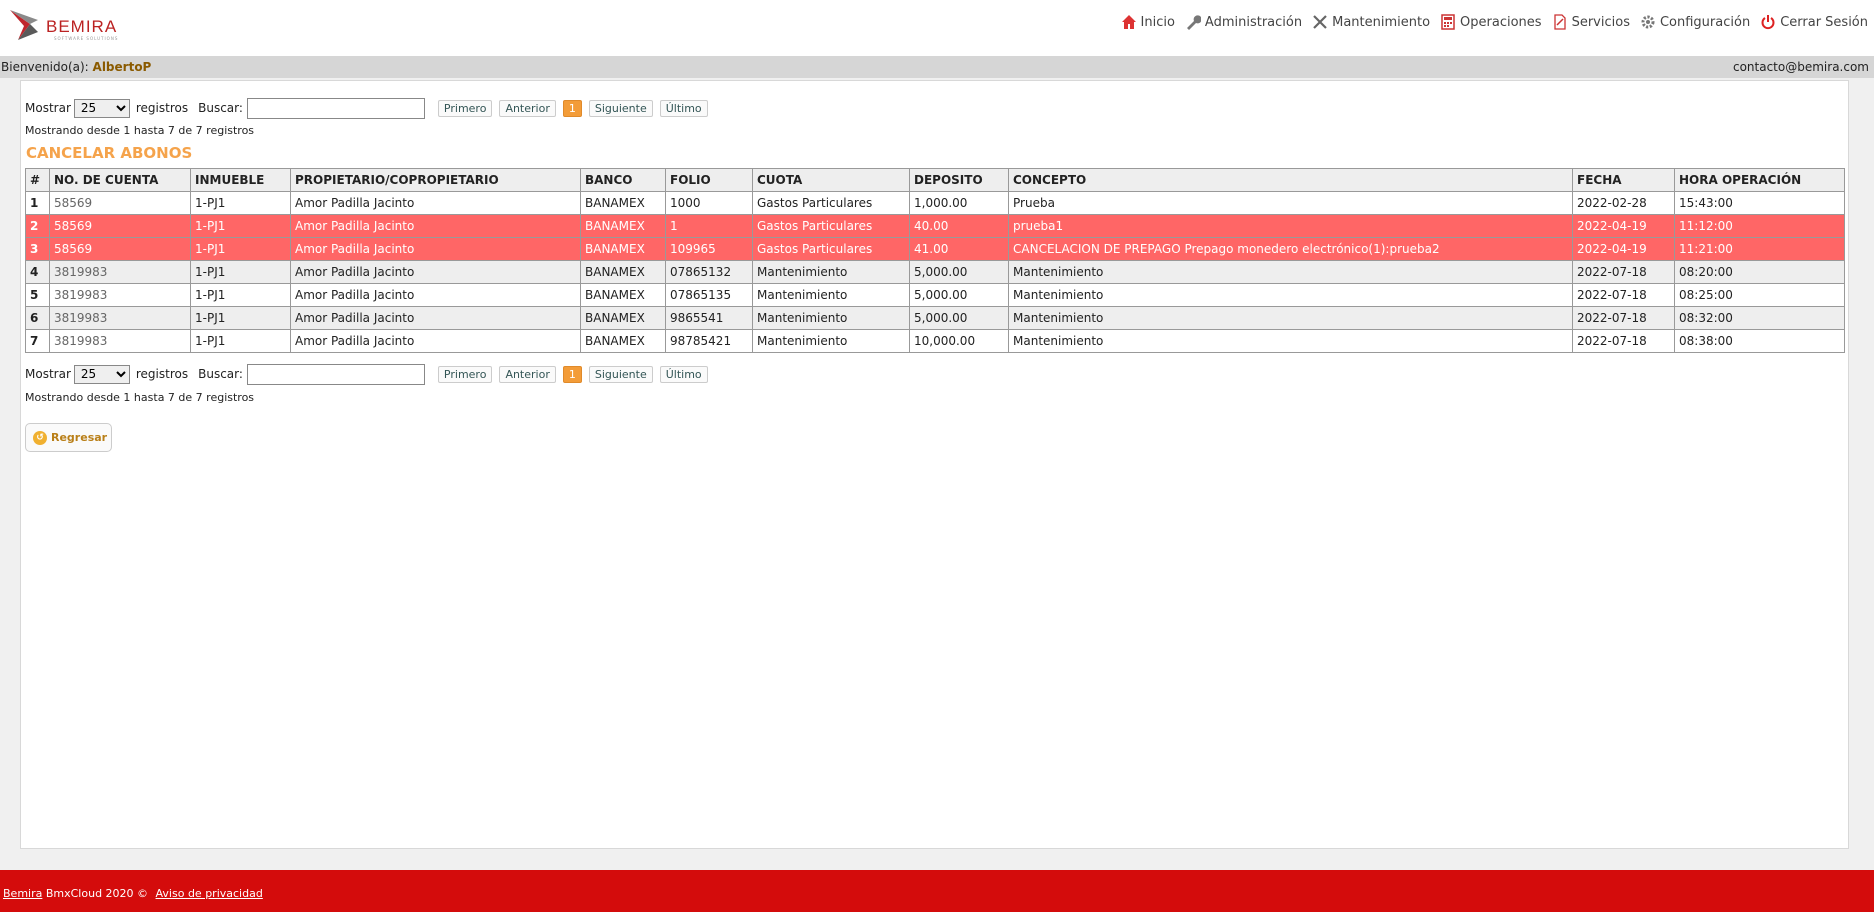 This screenshot has height=915, width=1874. What do you see at coordinates (40, 437) in the screenshot?
I see `back-arrow-icon: ↺` at bounding box center [40, 437].